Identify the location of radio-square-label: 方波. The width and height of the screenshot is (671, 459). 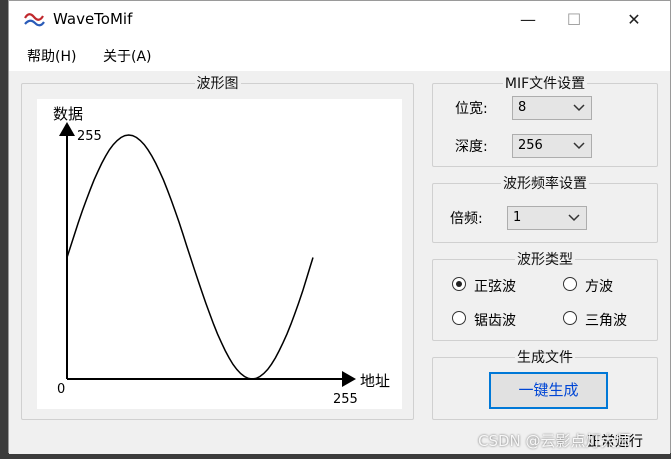
(599, 287).